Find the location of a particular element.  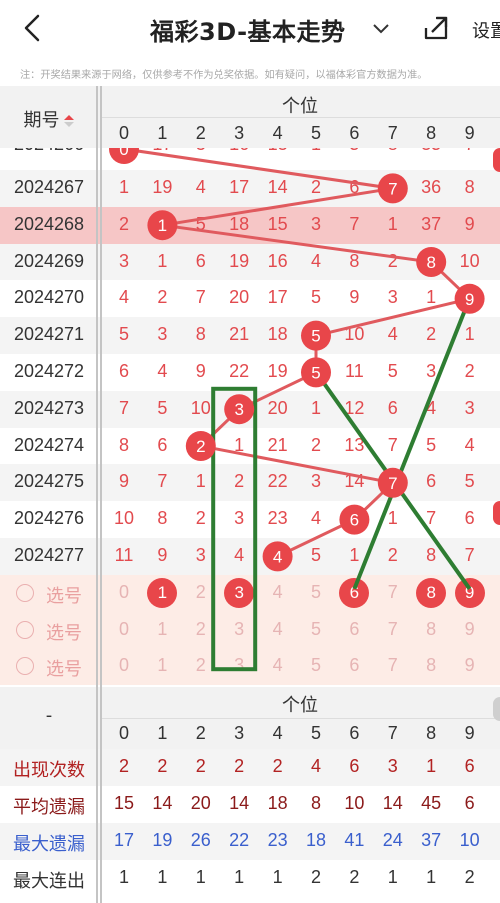

header-bar: 福彩3D-基本走势 设置 is located at coordinates (250, 29).